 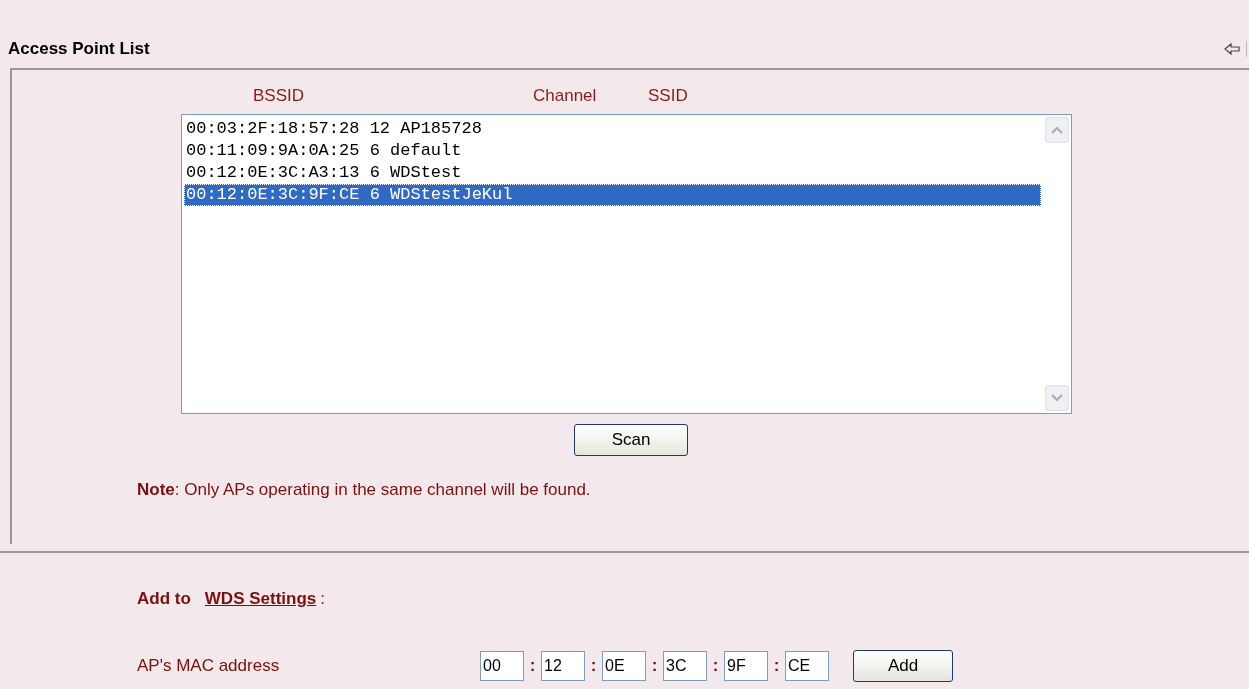 I want to click on mac-octet-field: 0E, so click(x=624, y=666).